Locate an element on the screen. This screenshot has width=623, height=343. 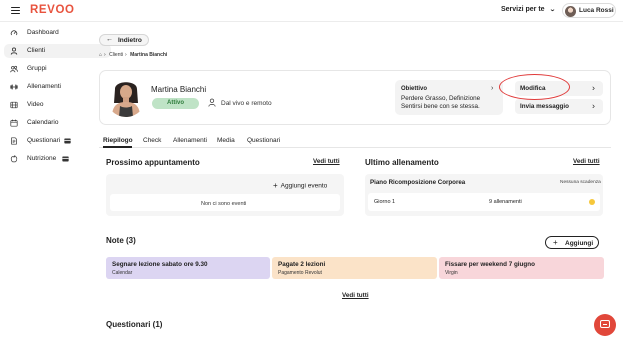
tab-media: Media is located at coordinates (226, 140).